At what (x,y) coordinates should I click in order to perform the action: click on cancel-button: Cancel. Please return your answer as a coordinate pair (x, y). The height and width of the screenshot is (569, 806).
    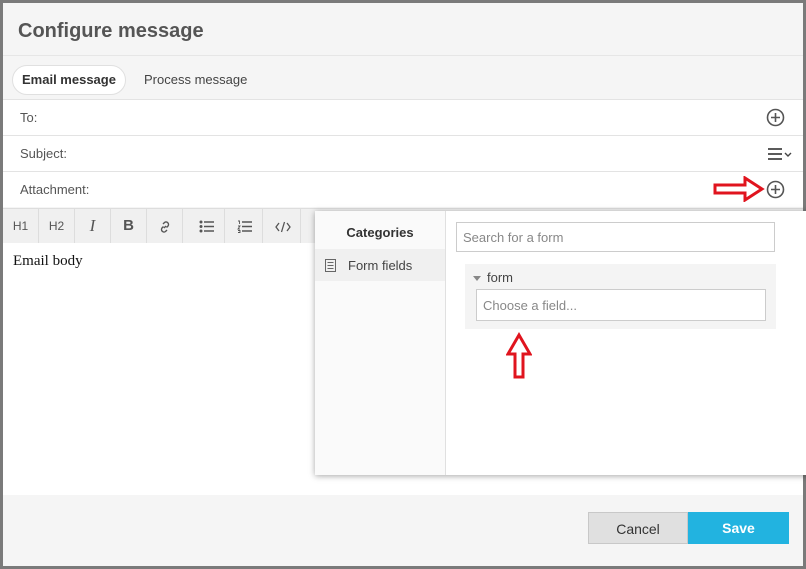
    Looking at the image, I should click on (638, 528).